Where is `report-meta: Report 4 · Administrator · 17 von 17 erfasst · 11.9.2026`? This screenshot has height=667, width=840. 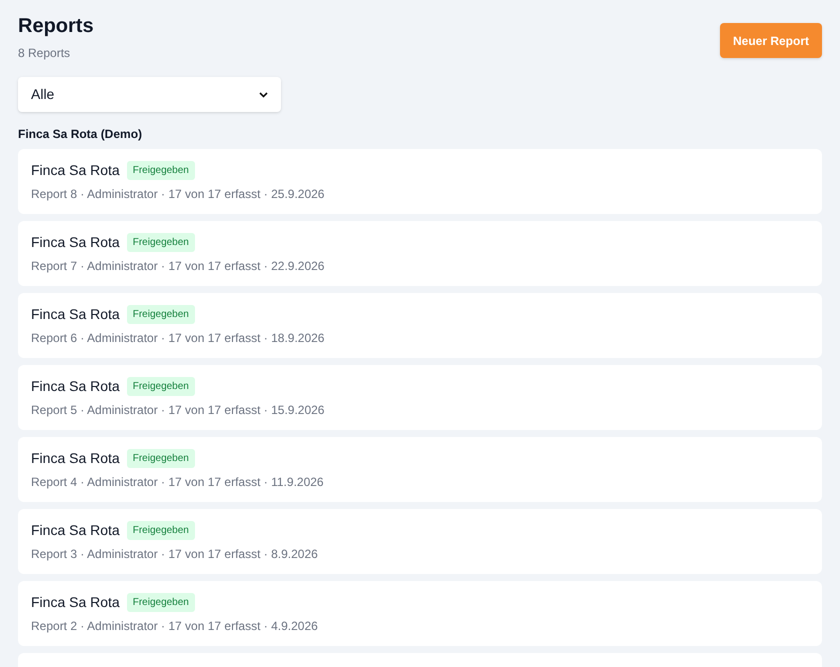 report-meta: Report 4 · Administrator · 17 von 17 erfasst · 11.9.2026 is located at coordinates (178, 482).